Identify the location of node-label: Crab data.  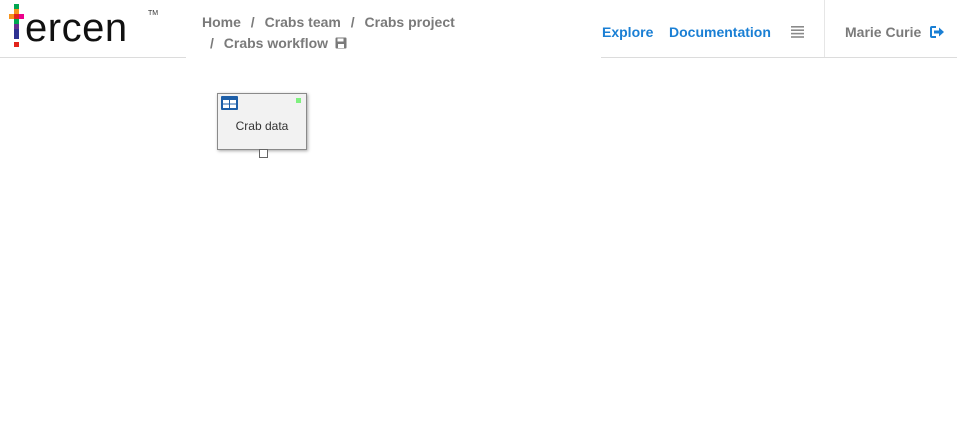
(262, 126).